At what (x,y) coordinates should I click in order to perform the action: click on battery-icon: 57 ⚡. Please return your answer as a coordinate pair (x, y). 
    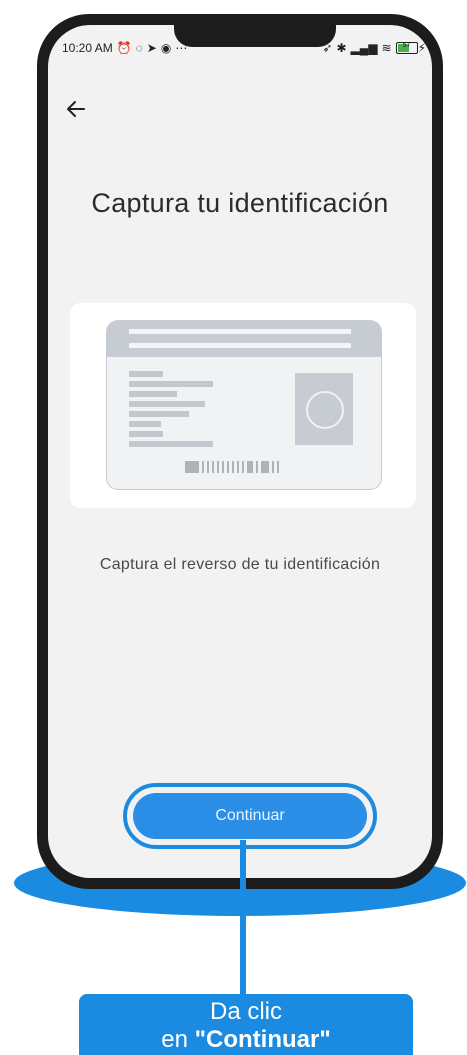
    Looking at the image, I should click on (410, 48).